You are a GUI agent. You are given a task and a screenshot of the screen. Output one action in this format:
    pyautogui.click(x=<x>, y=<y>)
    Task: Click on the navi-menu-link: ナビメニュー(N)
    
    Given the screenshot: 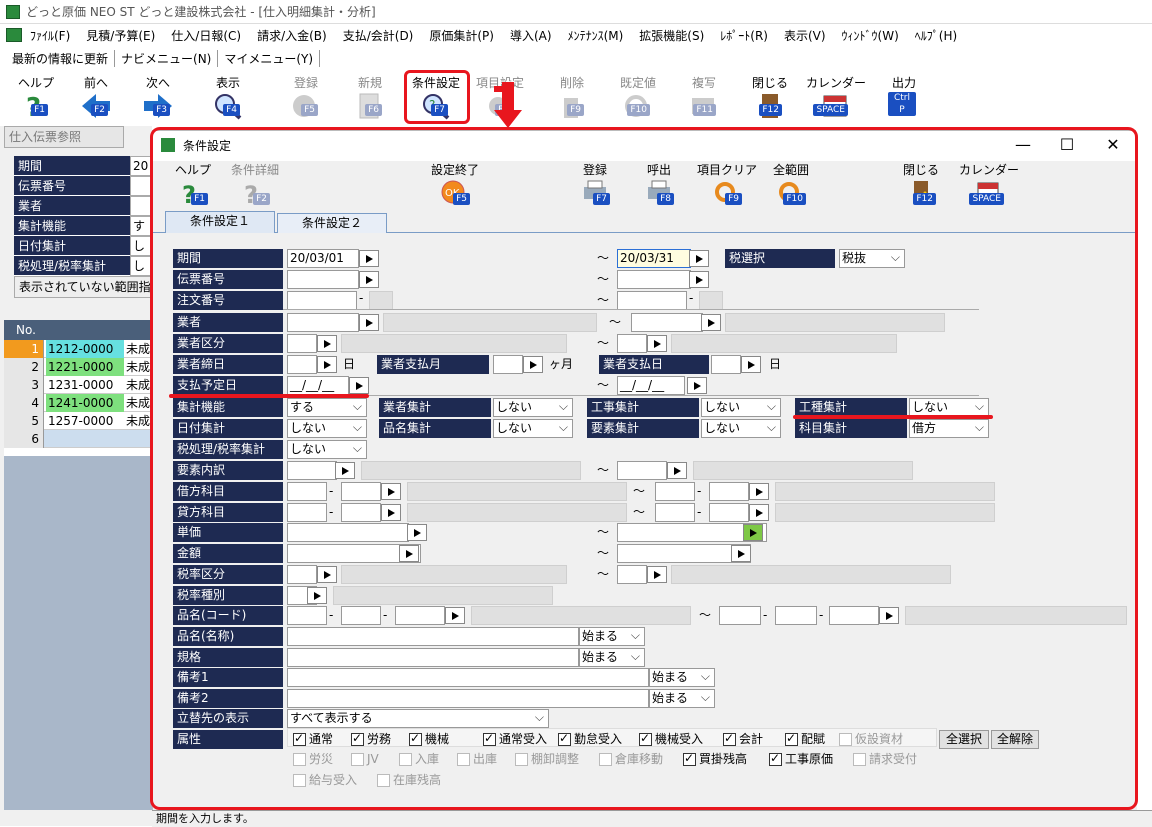 What is the action you would take?
    pyautogui.click(x=167, y=58)
    